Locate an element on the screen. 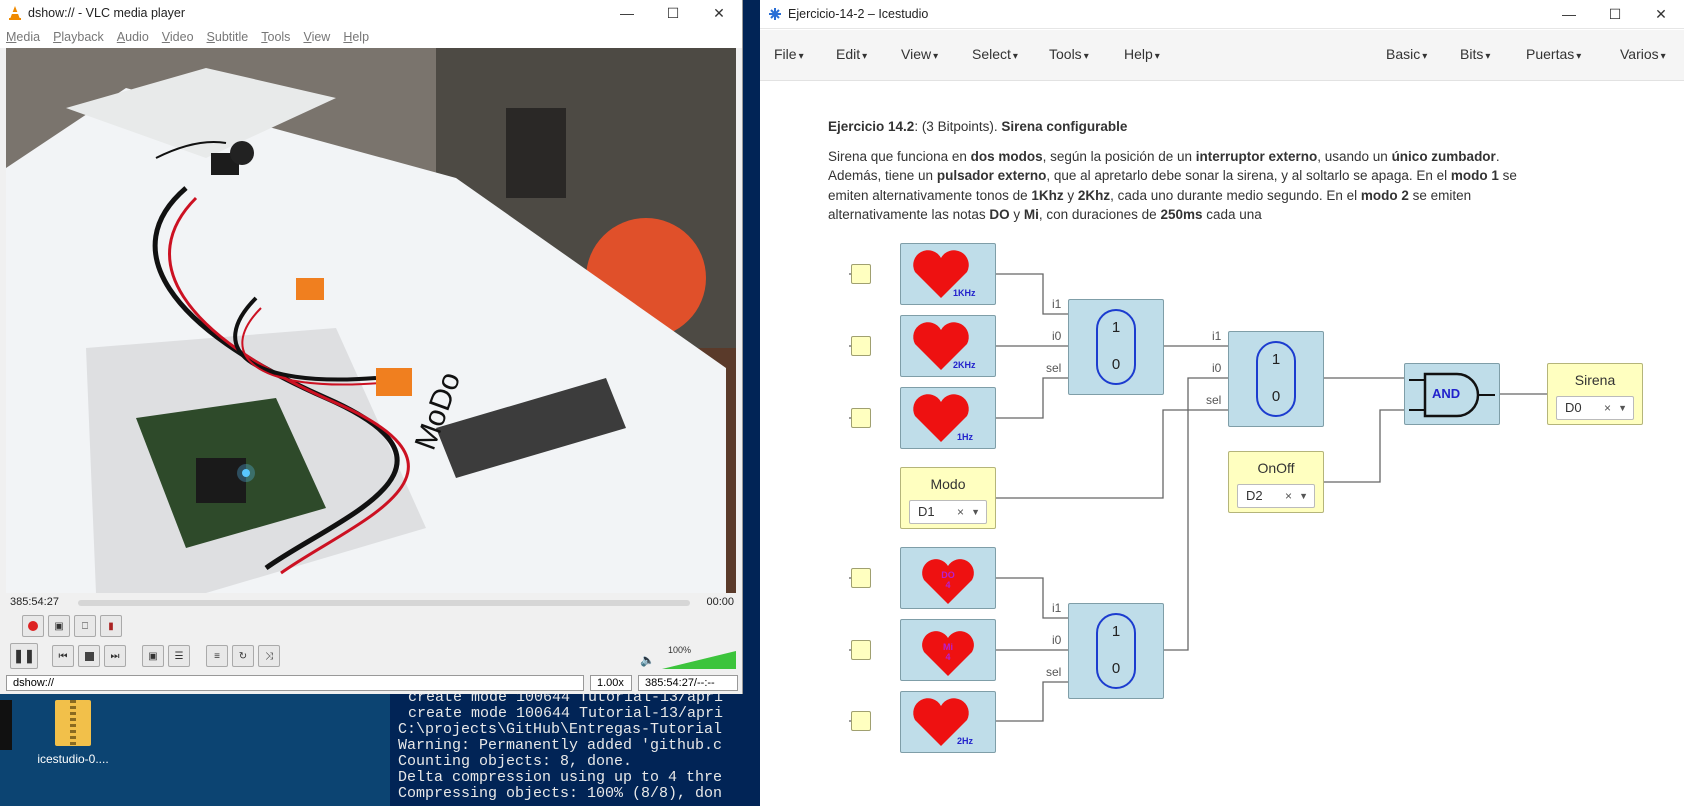 Image resolution: width=1684 pixels, height=806 pixels. previous-icon: ⏮ is located at coordinates (63, 656).